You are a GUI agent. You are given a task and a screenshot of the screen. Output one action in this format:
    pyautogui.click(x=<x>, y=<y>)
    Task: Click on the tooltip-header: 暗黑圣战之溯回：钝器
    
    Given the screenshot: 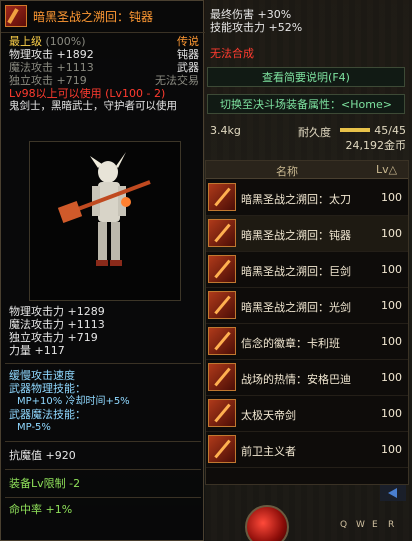 What is the action you would take?
    pyautogui.click(x=103, y=17)
    